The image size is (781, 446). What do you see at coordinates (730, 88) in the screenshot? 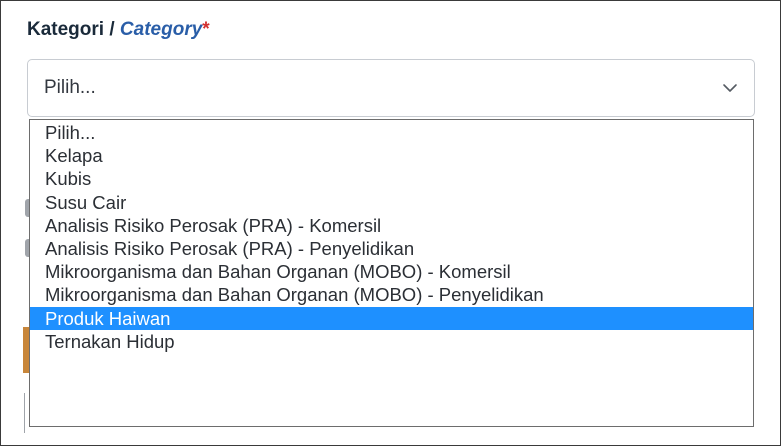
I see `chevron-down-icon` at bounding box center [730, 88].